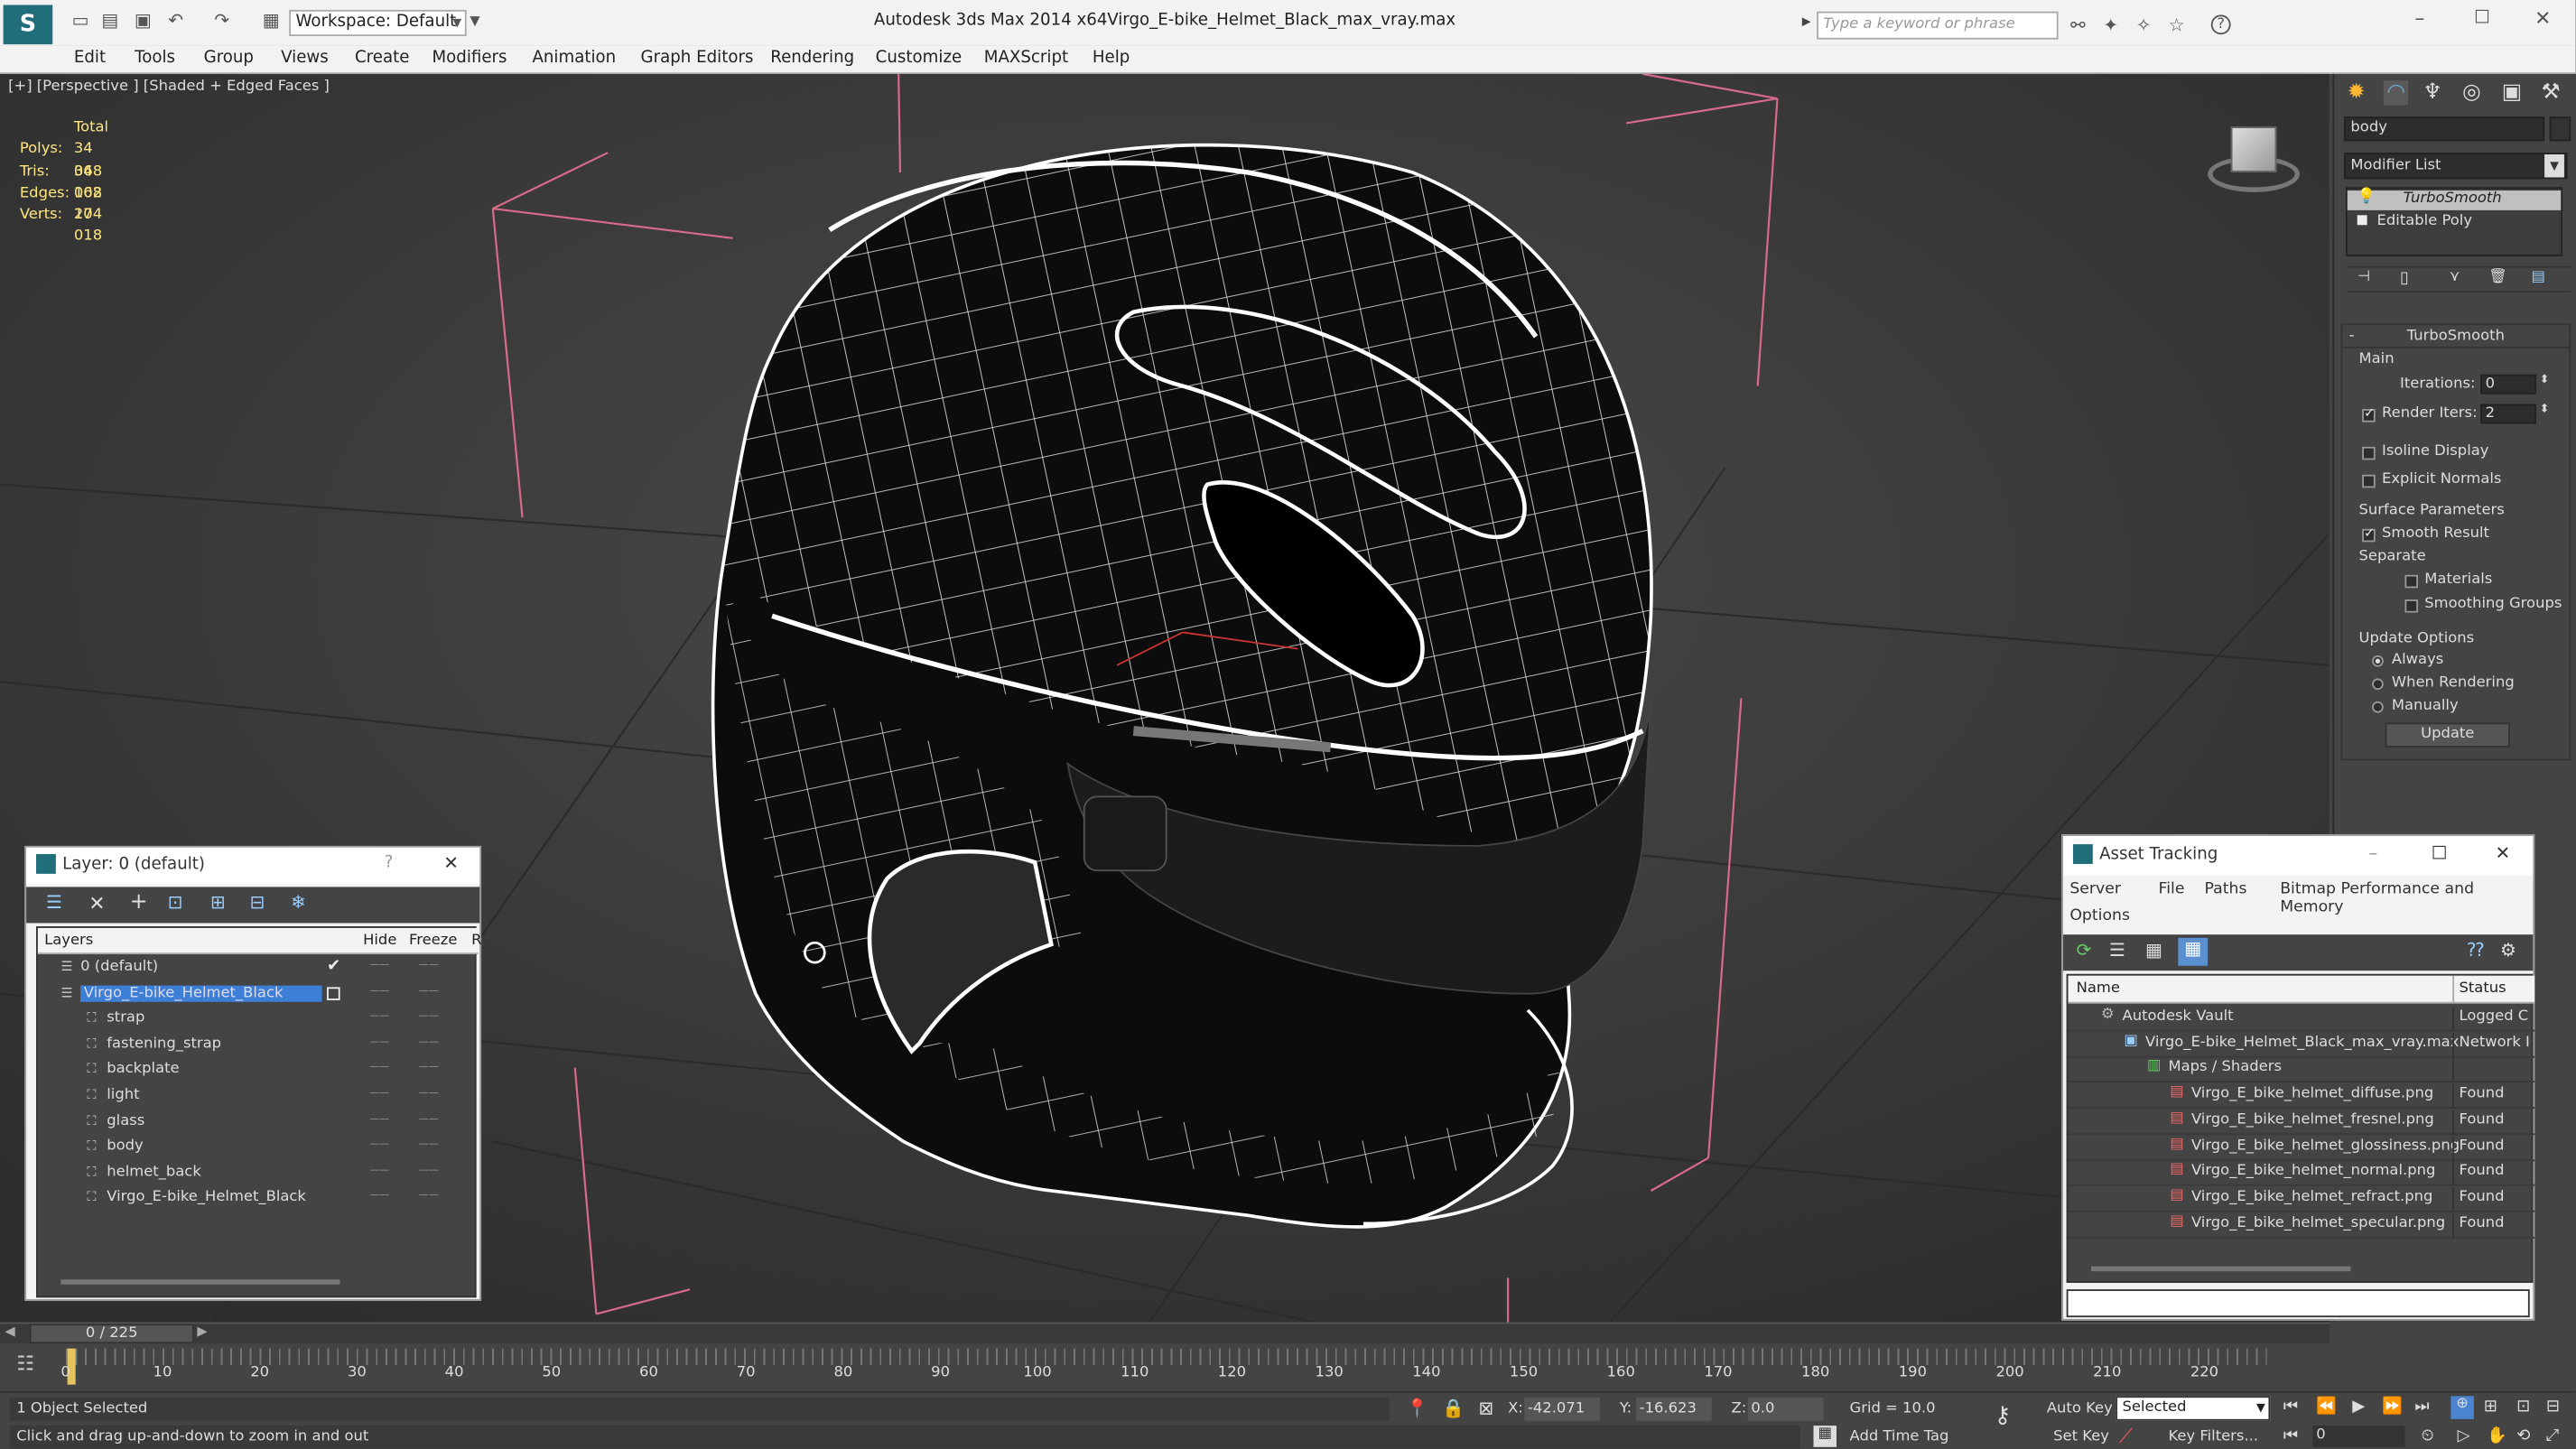  What do you see at coordinates (9, 1331) in the screenshot?
I see `prev-frame-icon: ◀` at bounding box center [9, 1331].